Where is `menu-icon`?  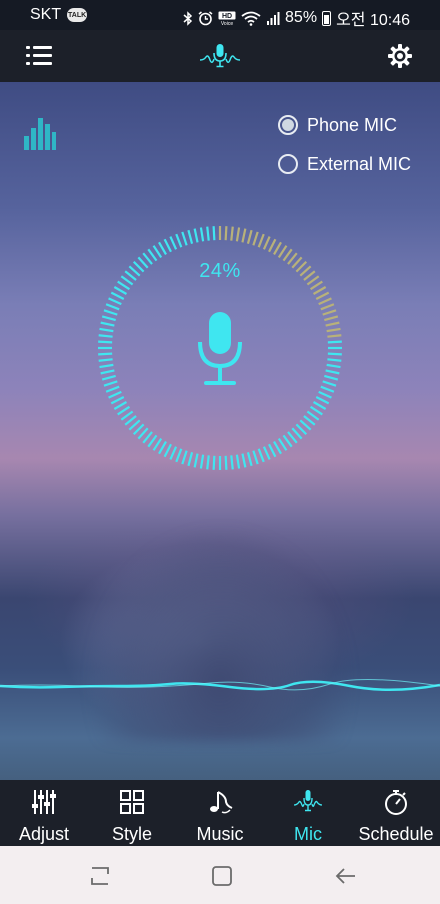 menu-icon is located at coordinates (39, 56).